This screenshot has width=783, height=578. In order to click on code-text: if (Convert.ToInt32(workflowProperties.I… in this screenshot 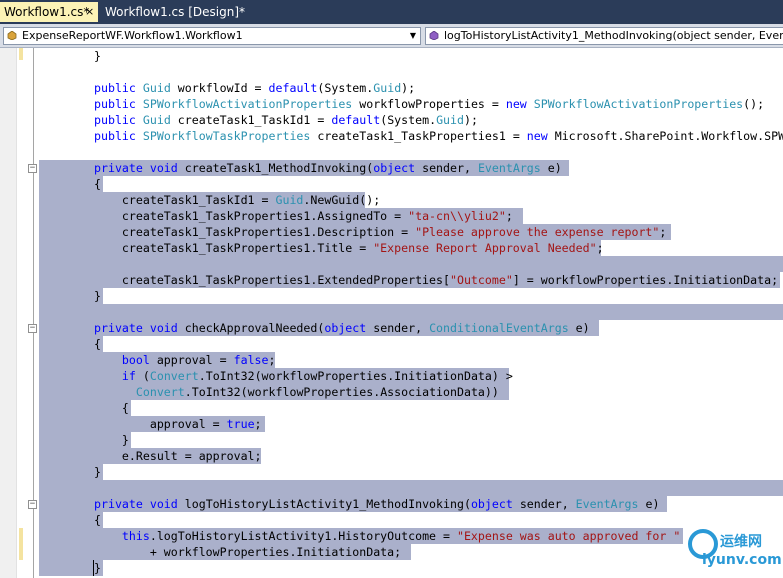, I will do `click(303, 376)`.